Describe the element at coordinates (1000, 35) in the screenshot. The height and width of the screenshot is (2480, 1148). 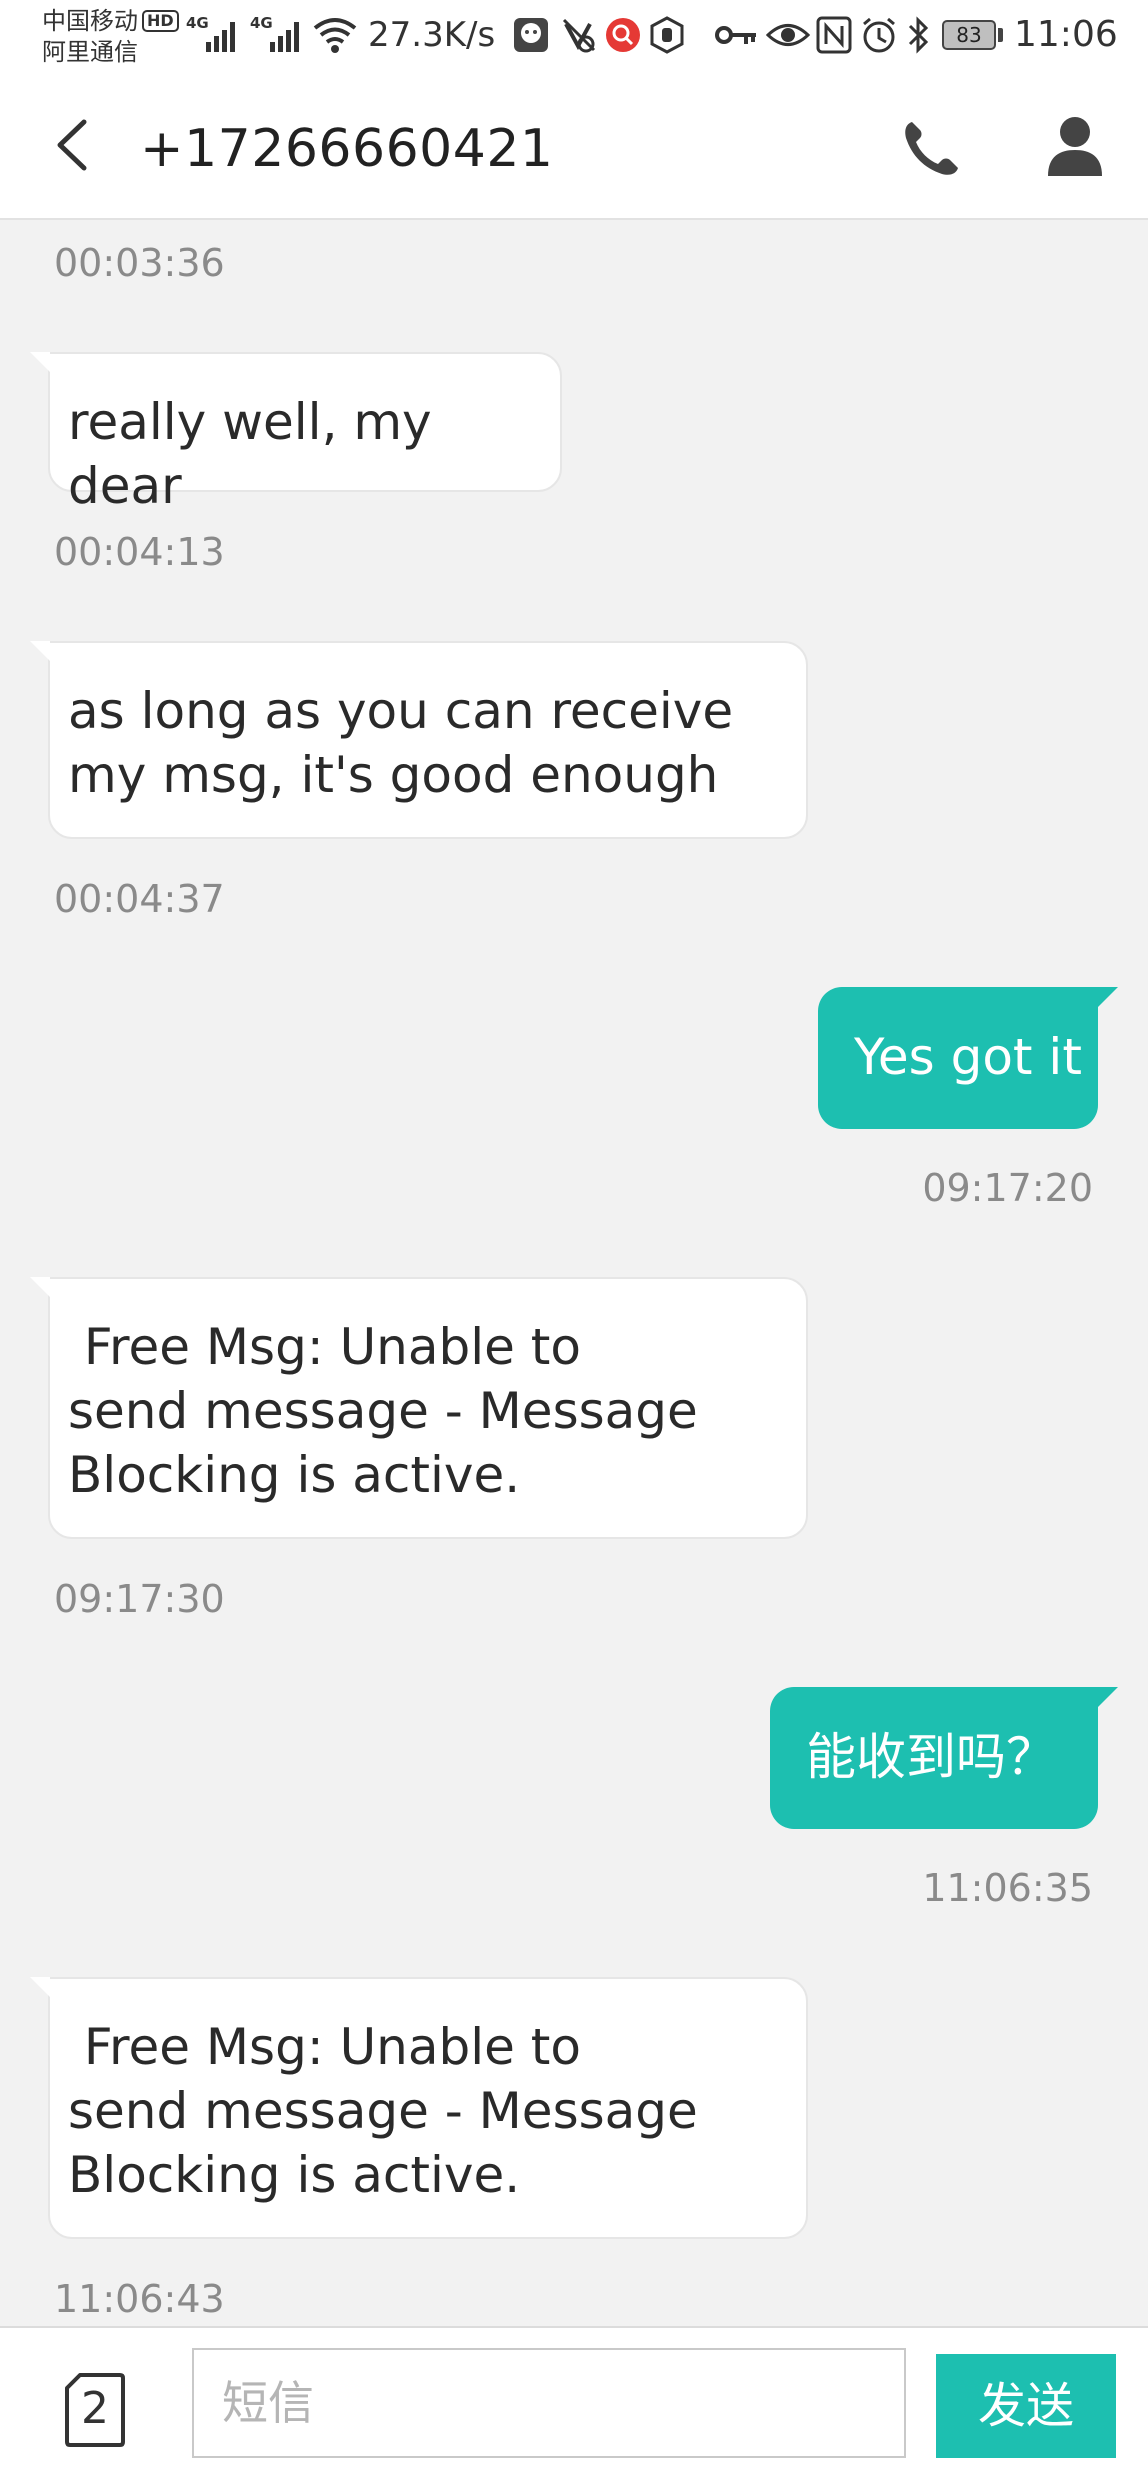
I see `battery-tip` at that location.